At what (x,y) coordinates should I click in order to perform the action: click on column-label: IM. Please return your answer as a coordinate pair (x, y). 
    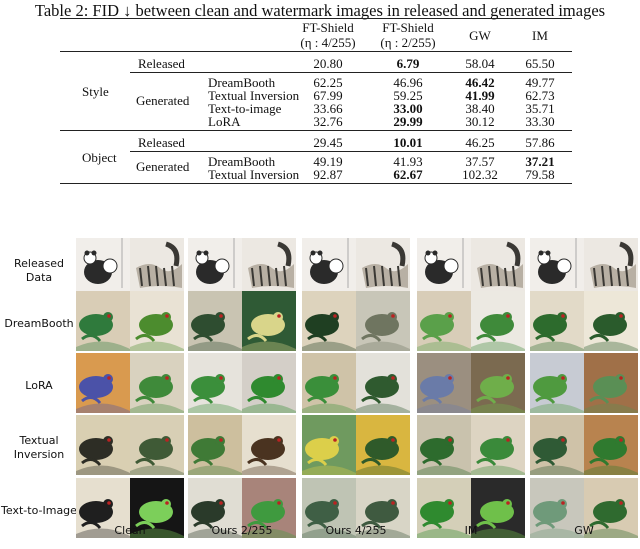
    Looking at the image, I should click on (471, 530).